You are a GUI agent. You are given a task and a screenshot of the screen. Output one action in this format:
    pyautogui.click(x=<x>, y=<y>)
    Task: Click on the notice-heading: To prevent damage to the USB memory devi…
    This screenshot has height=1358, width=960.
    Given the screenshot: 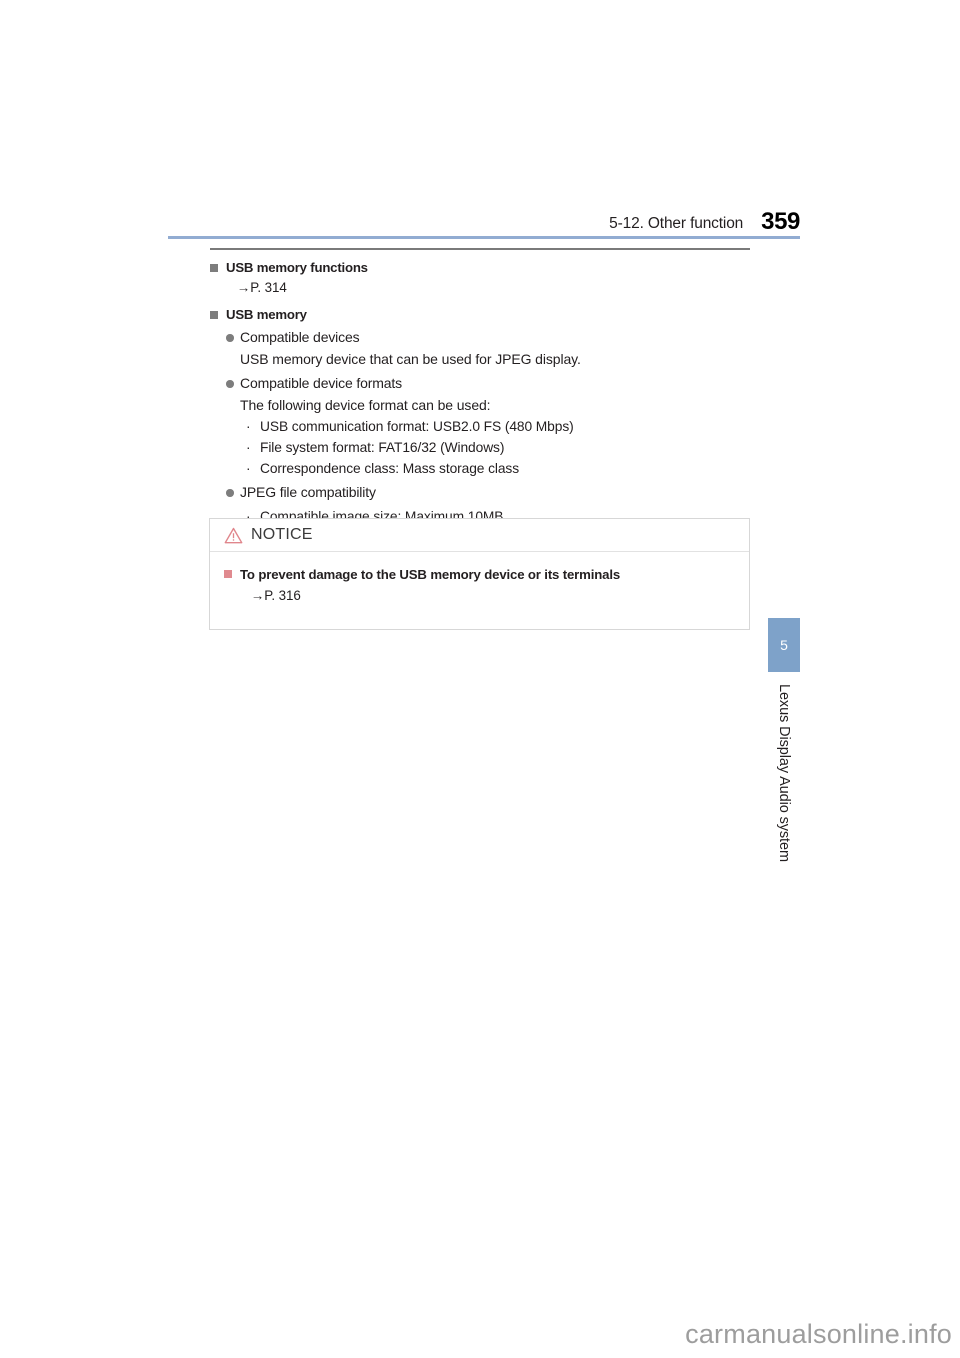 What is the action you would take?
    pyautogui.click(x=479, y=574)
    